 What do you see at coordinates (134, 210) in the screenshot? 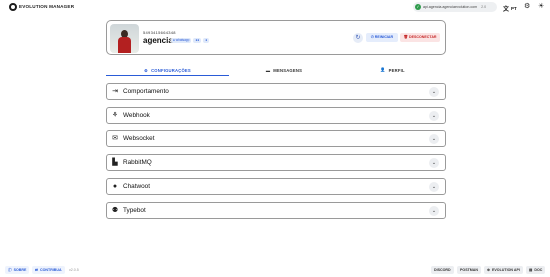
I see `section-label: Typebot` at bounding box center [134, 210].